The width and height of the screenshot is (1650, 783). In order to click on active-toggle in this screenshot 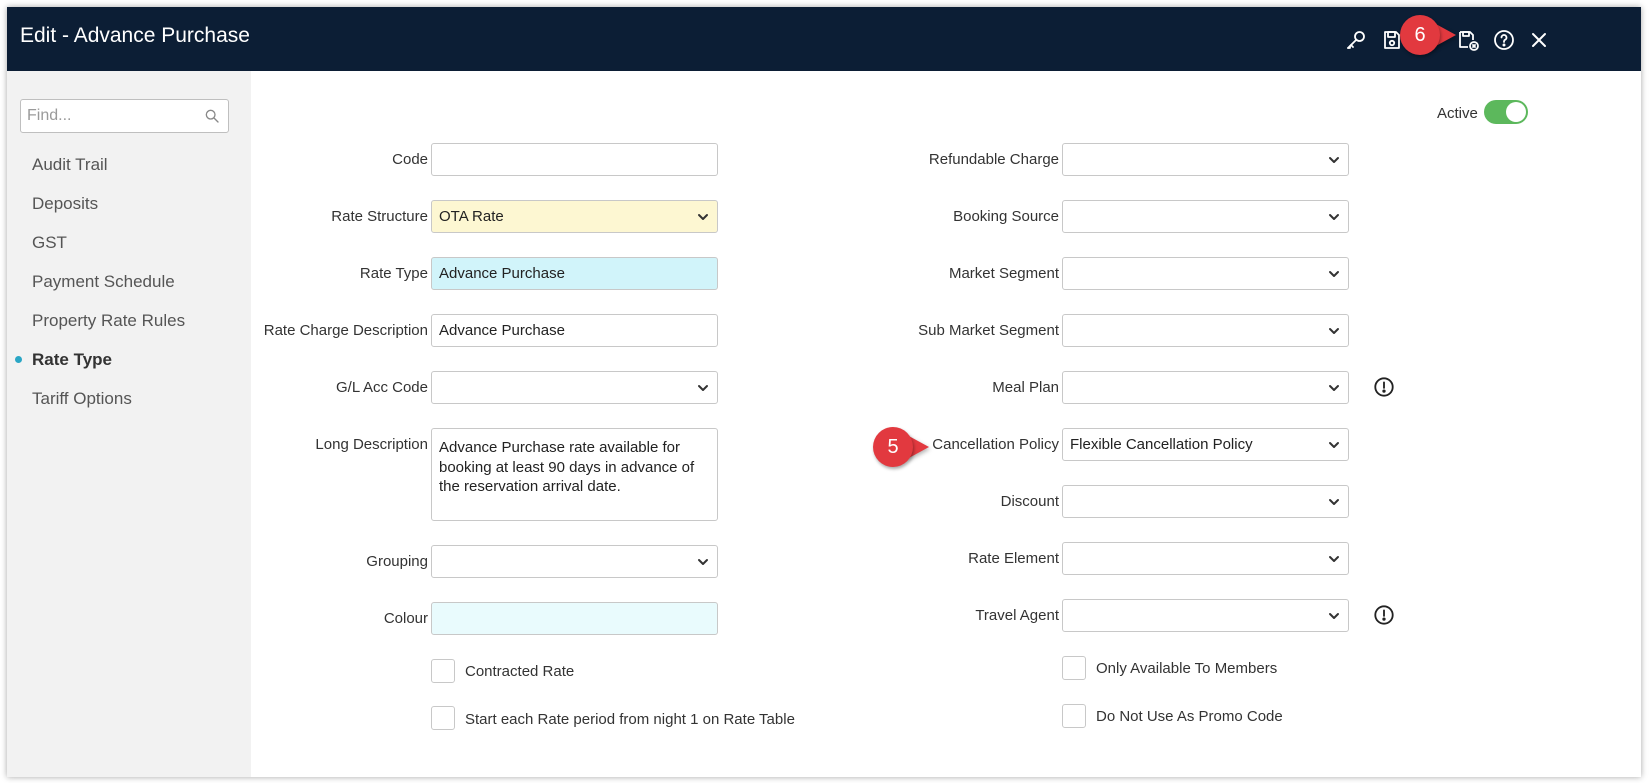, I will do `click(1506, 112)`.